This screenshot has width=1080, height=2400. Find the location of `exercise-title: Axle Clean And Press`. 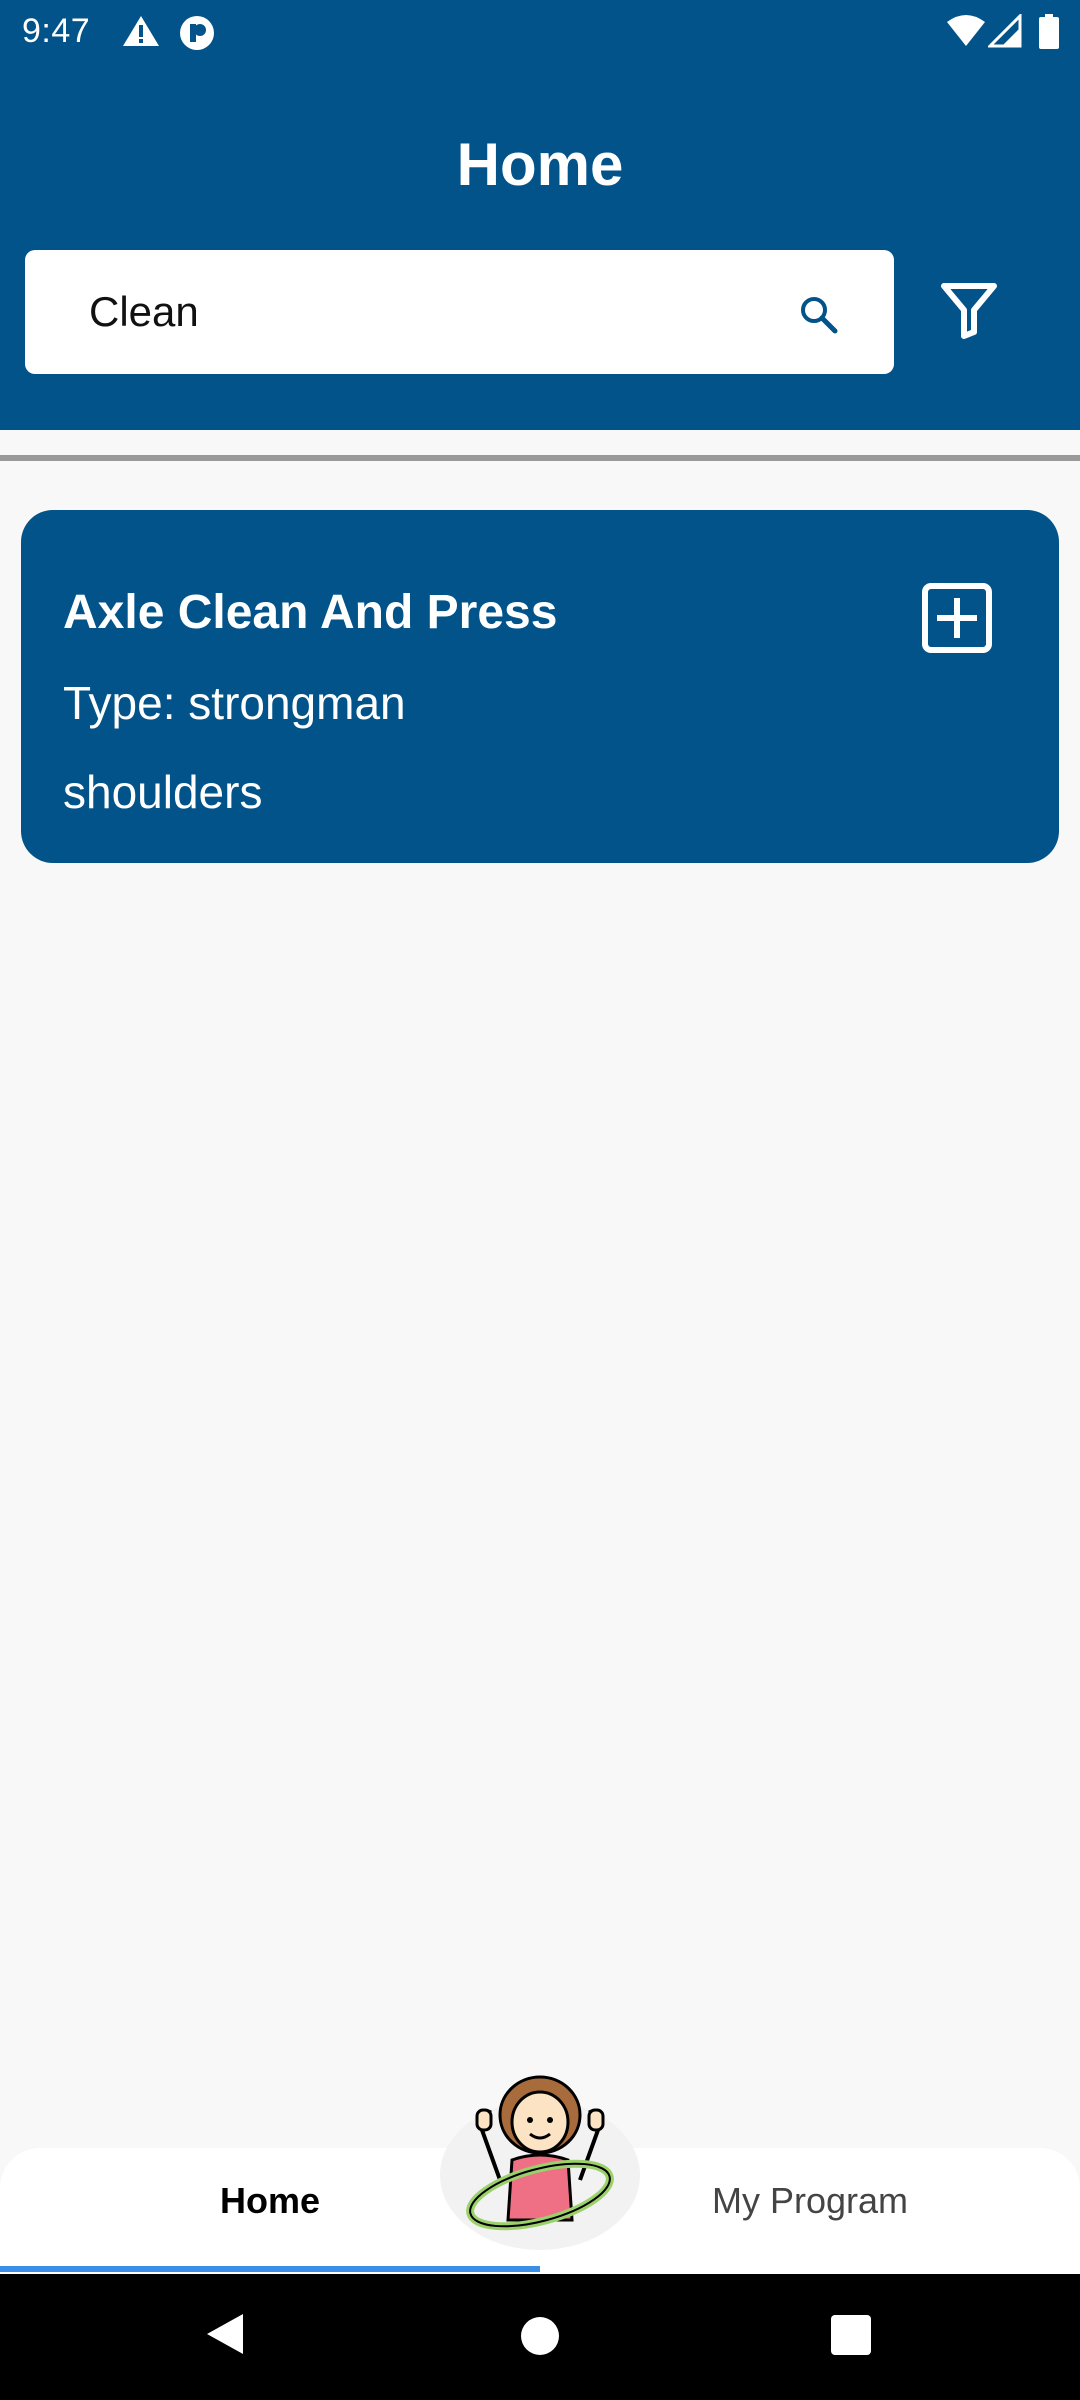

exercise-title: Axle Clean And Press is located at coordinates (310, 612).